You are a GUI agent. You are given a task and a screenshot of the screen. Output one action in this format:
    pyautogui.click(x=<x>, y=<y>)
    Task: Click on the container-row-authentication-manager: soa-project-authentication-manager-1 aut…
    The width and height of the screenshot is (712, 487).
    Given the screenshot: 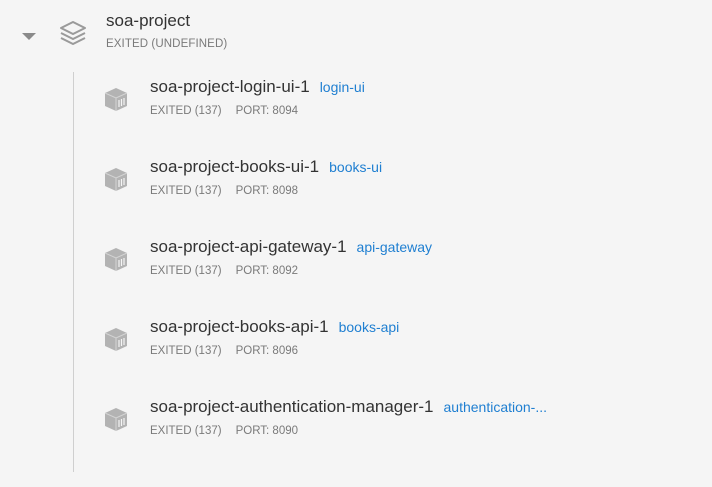 What is the action you would take?
    pyautogui.click(x=389, y=425)
    